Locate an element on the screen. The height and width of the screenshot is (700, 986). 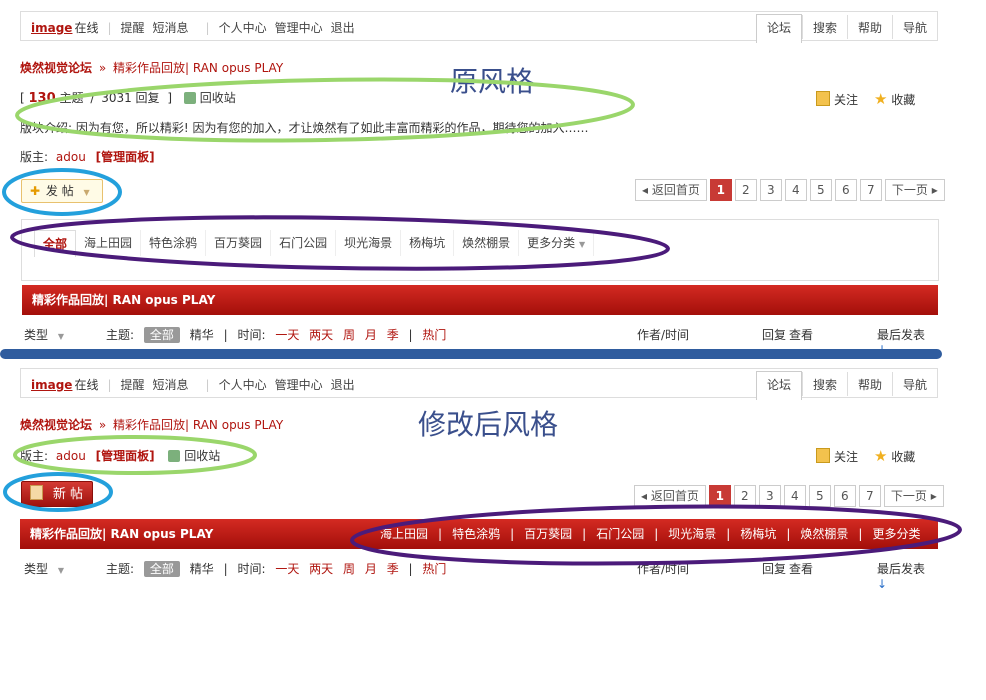
green-highlight-moderator is located at coordinates (135, 455).